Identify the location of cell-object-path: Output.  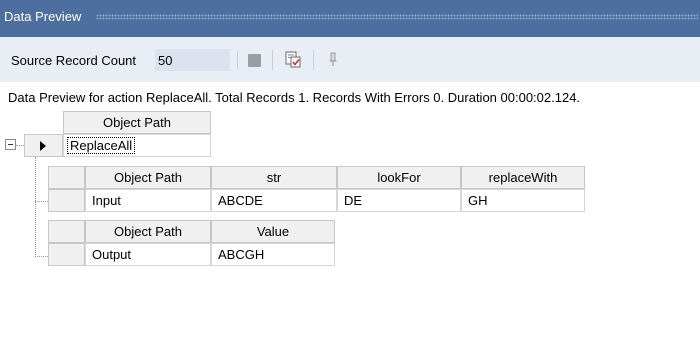
(148, 254).